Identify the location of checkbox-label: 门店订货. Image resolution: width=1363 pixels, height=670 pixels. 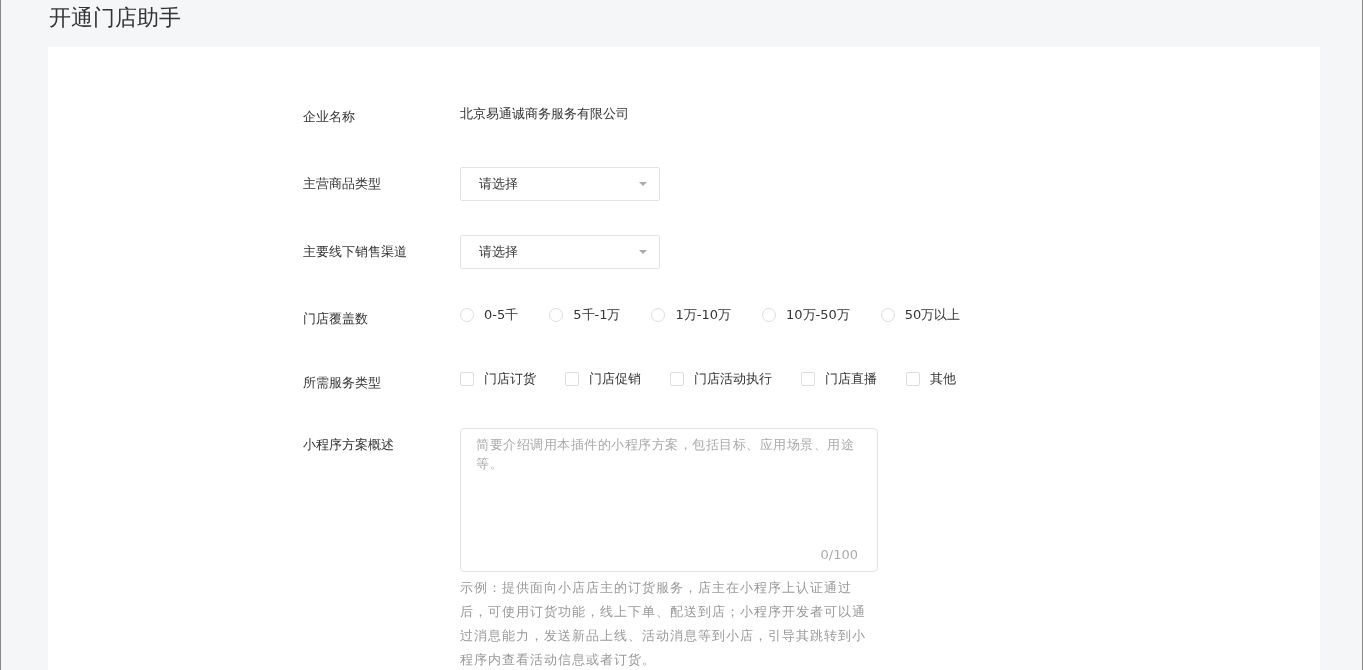
(510, 379).